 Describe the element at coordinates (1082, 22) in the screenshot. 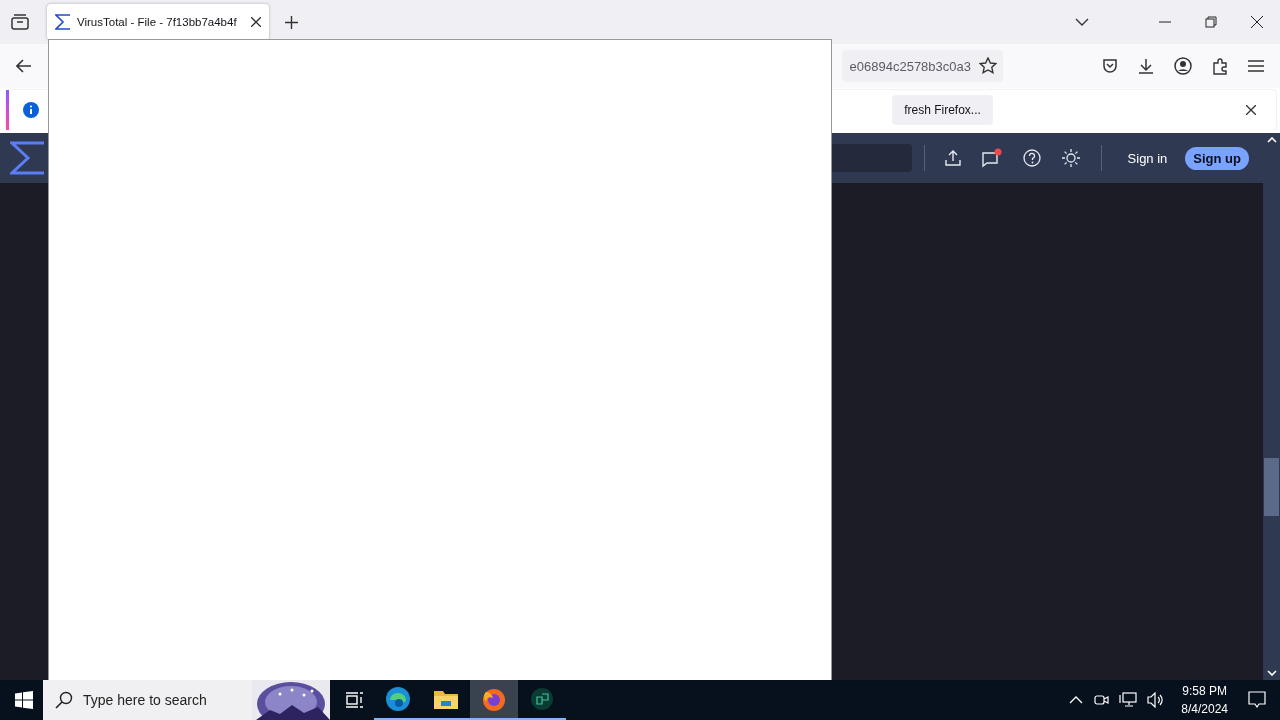

I see `chevron-down-icon` at that location.